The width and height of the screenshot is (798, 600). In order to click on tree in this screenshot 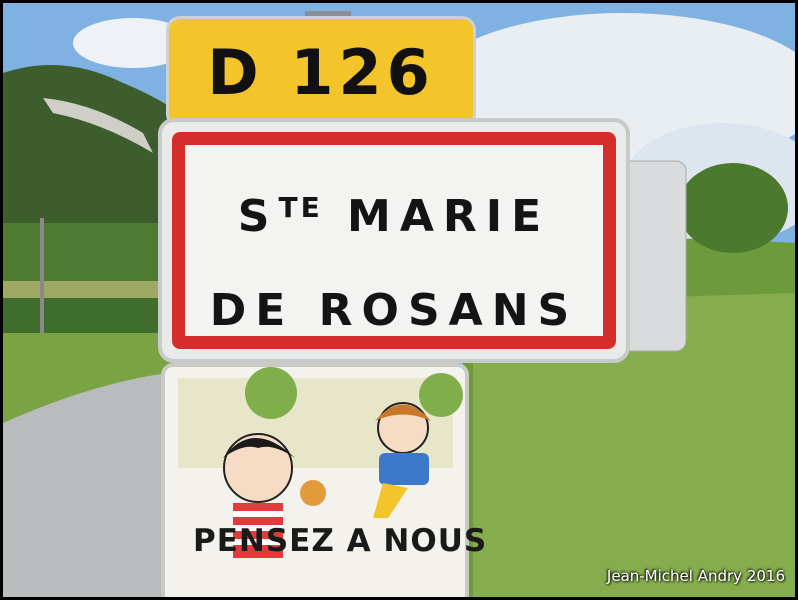, I will do `click(733, 208)`.